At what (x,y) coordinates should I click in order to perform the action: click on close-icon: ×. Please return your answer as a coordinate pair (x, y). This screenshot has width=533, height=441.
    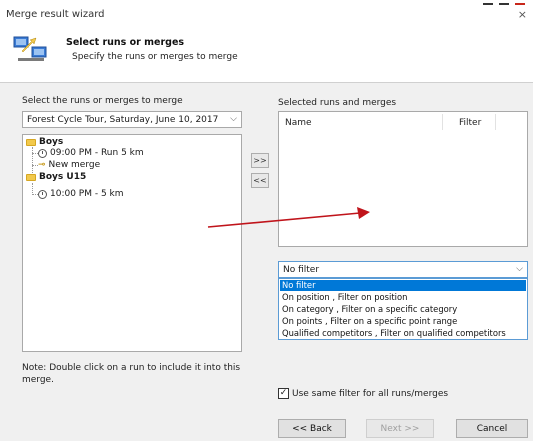
    Looking at the image, I should click on (522, 14).